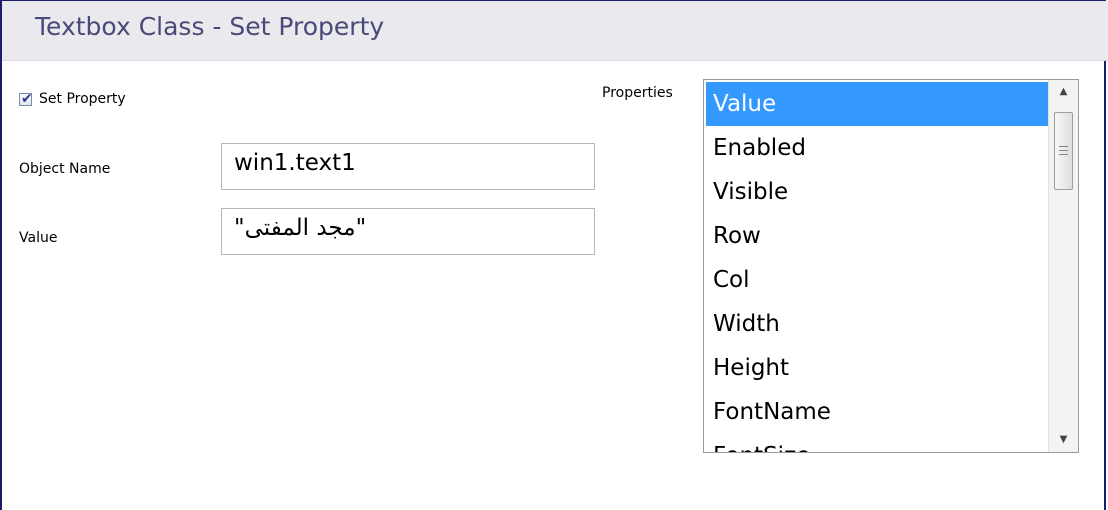 The width and height of the screenshot is (1108, 510). Describe the element at coordinates (637, 93) in the screenshot. I see `properties-label: Properties` at that location.